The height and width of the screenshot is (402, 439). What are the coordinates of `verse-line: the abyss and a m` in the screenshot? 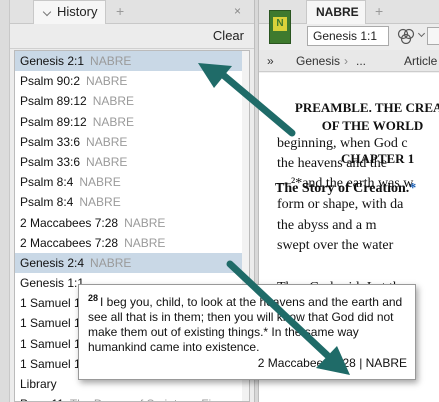 It's located at (327, 225).